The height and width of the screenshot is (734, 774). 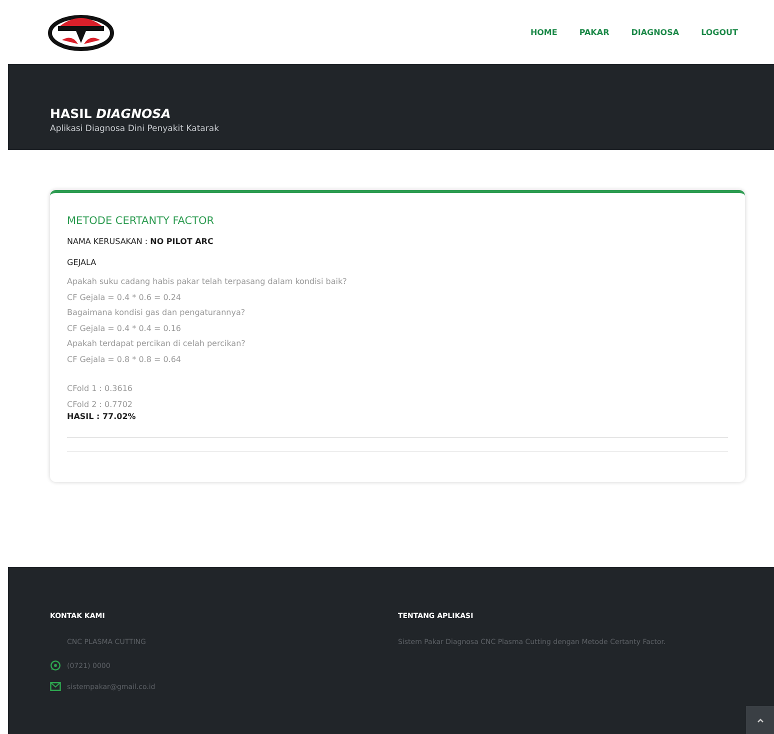 I want to click on cfold-value: CFold 2 : 0.7702, so click(x=100, y=404).